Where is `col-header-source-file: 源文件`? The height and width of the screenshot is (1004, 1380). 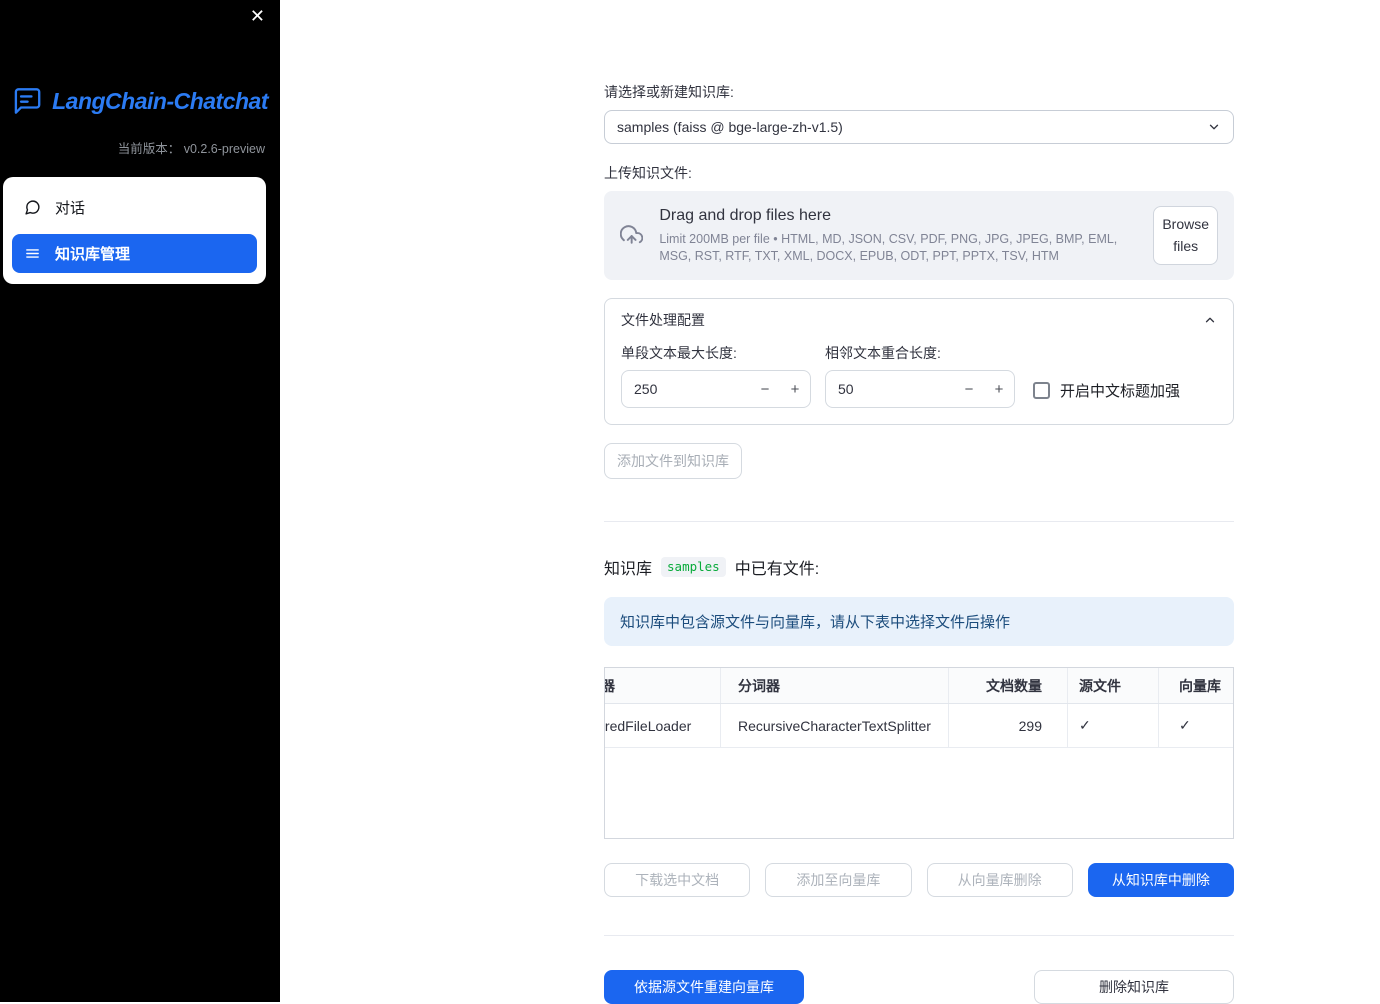
col-header-source-file: 源文件 is located at coordinates (1112, 686).